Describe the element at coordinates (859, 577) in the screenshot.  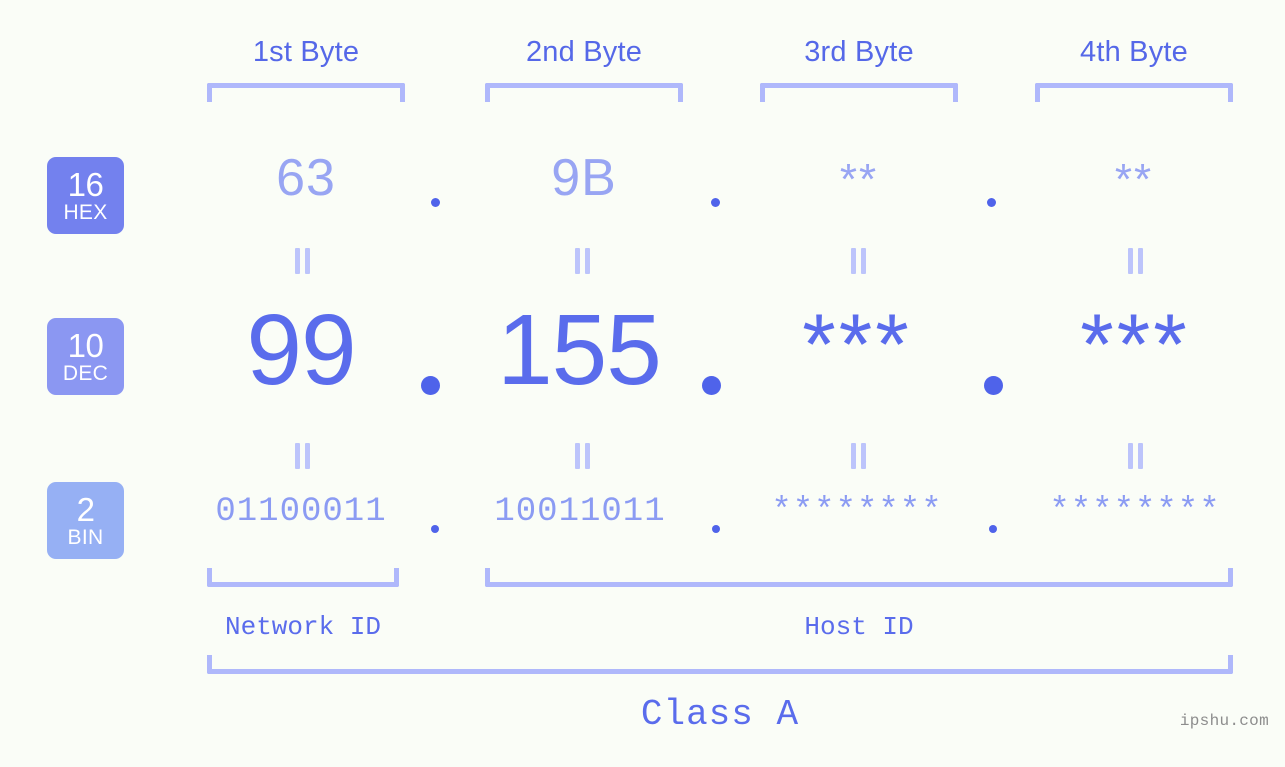
I see `host-id-bracket` at that location.